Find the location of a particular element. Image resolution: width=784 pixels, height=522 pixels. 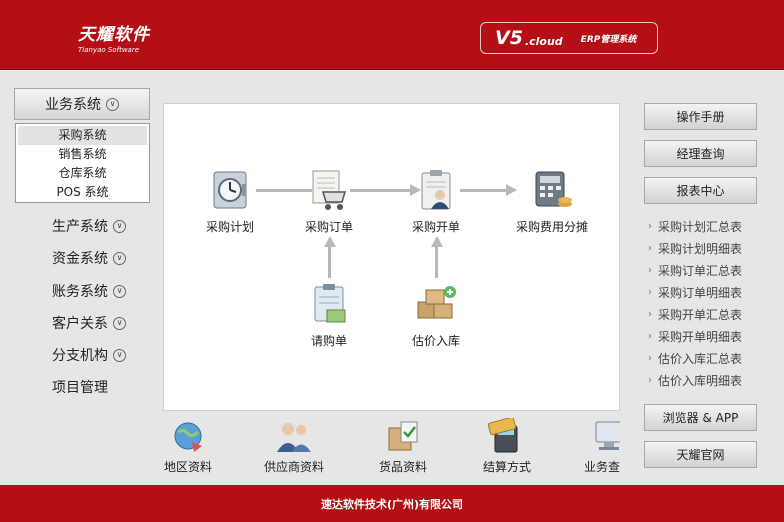

version-badge: V5 .cloud ERP管理系统 is located at coordinates (569, 38).